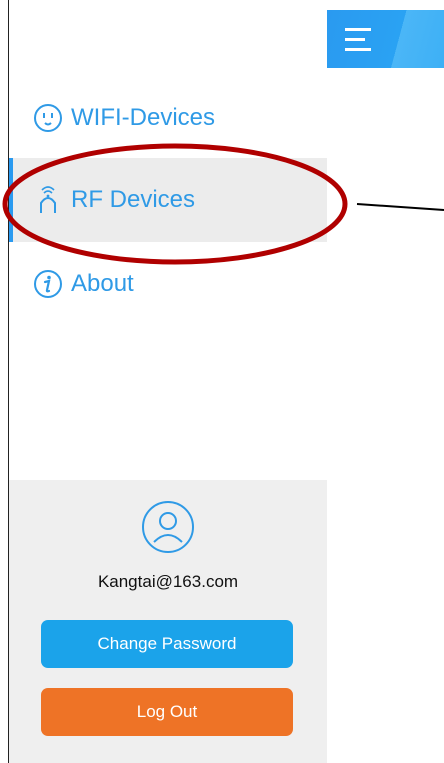  I want to click on sidebar-item-wifi-devices: WIFI-Devices, so click(168, 118).